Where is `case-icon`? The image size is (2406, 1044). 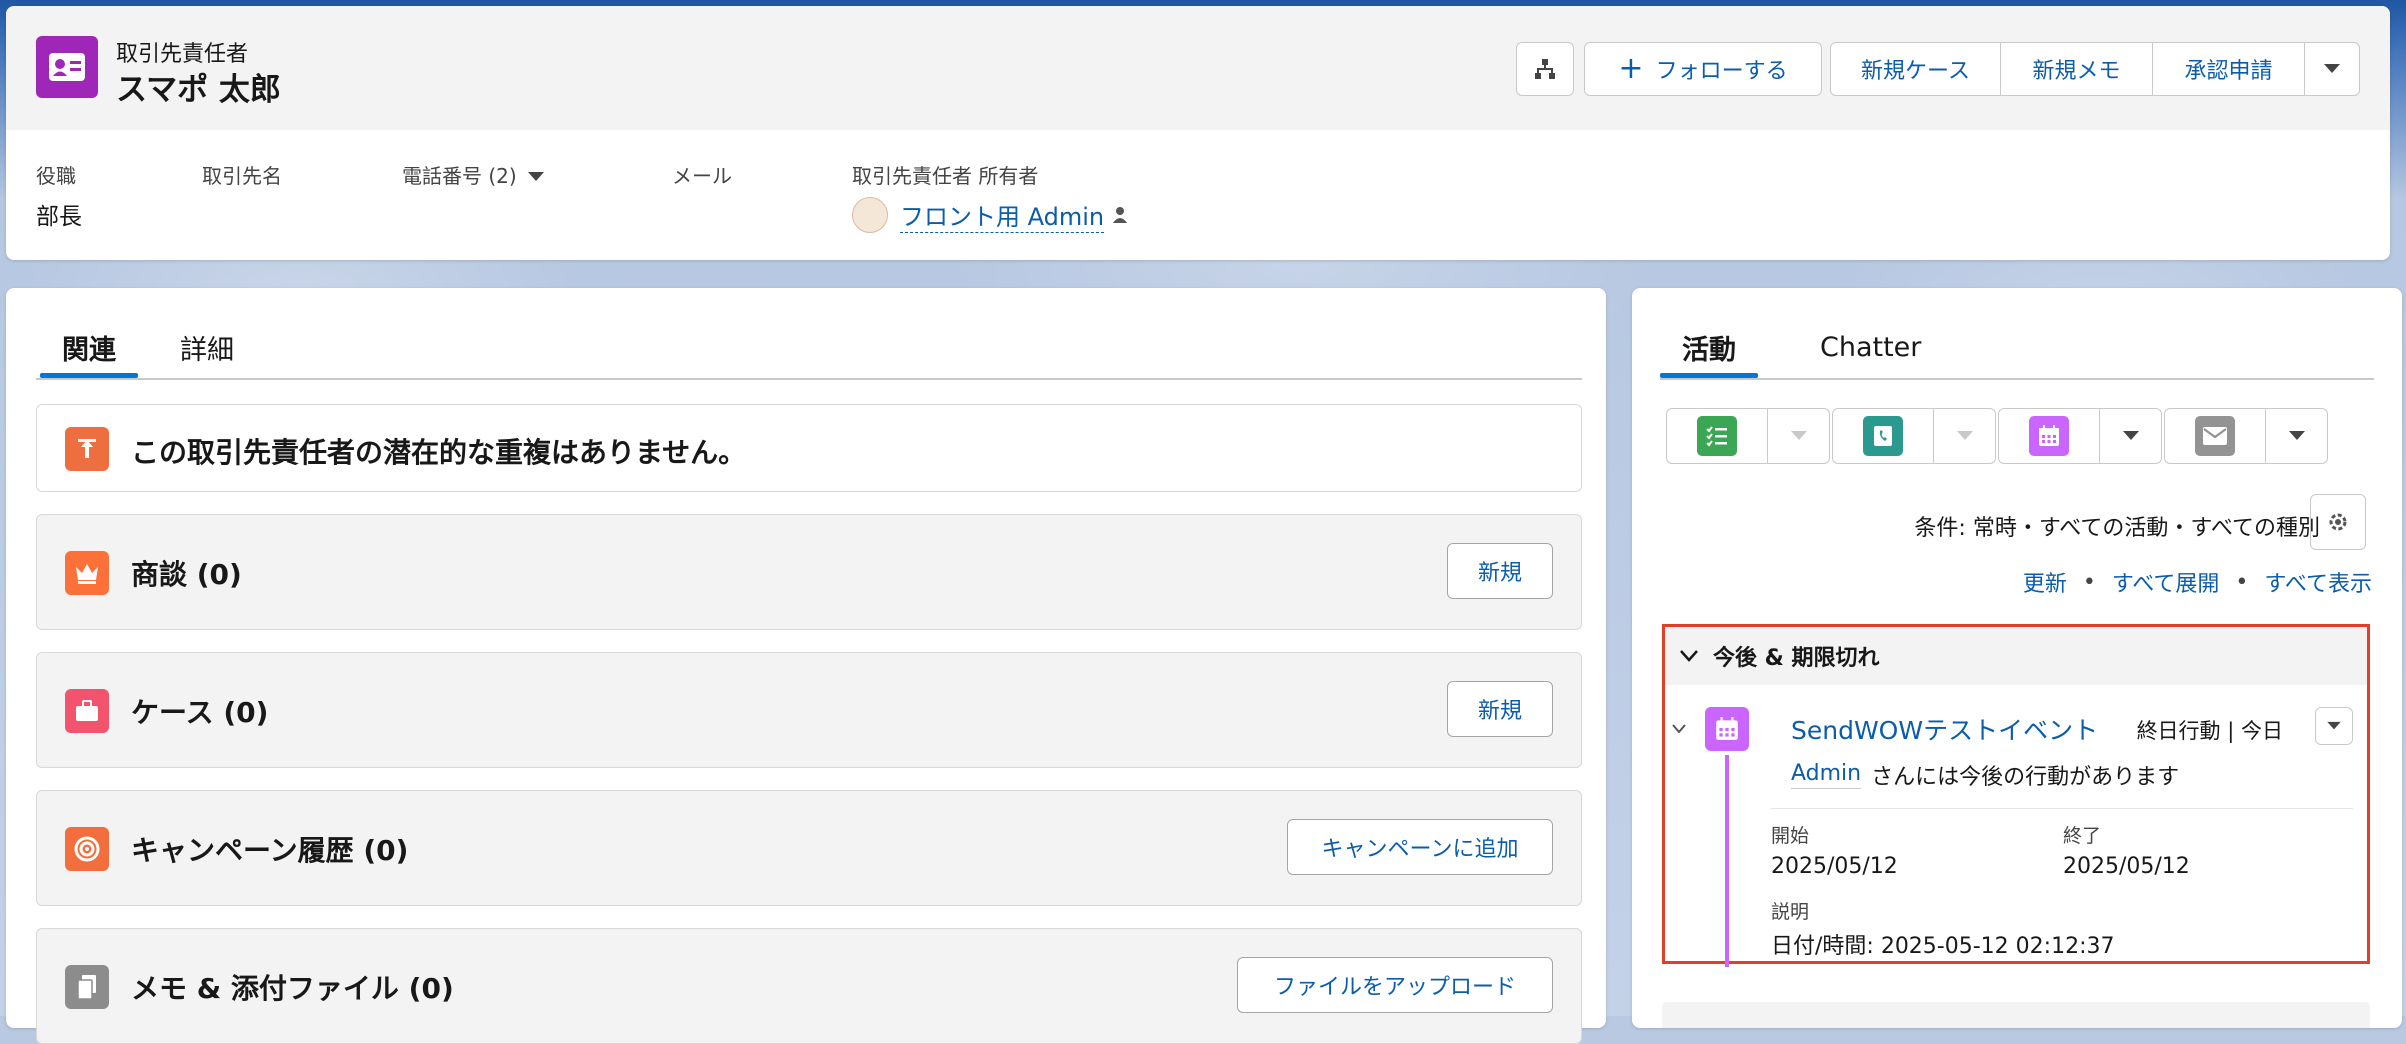 case-icon is located at coordinates (87, 711).